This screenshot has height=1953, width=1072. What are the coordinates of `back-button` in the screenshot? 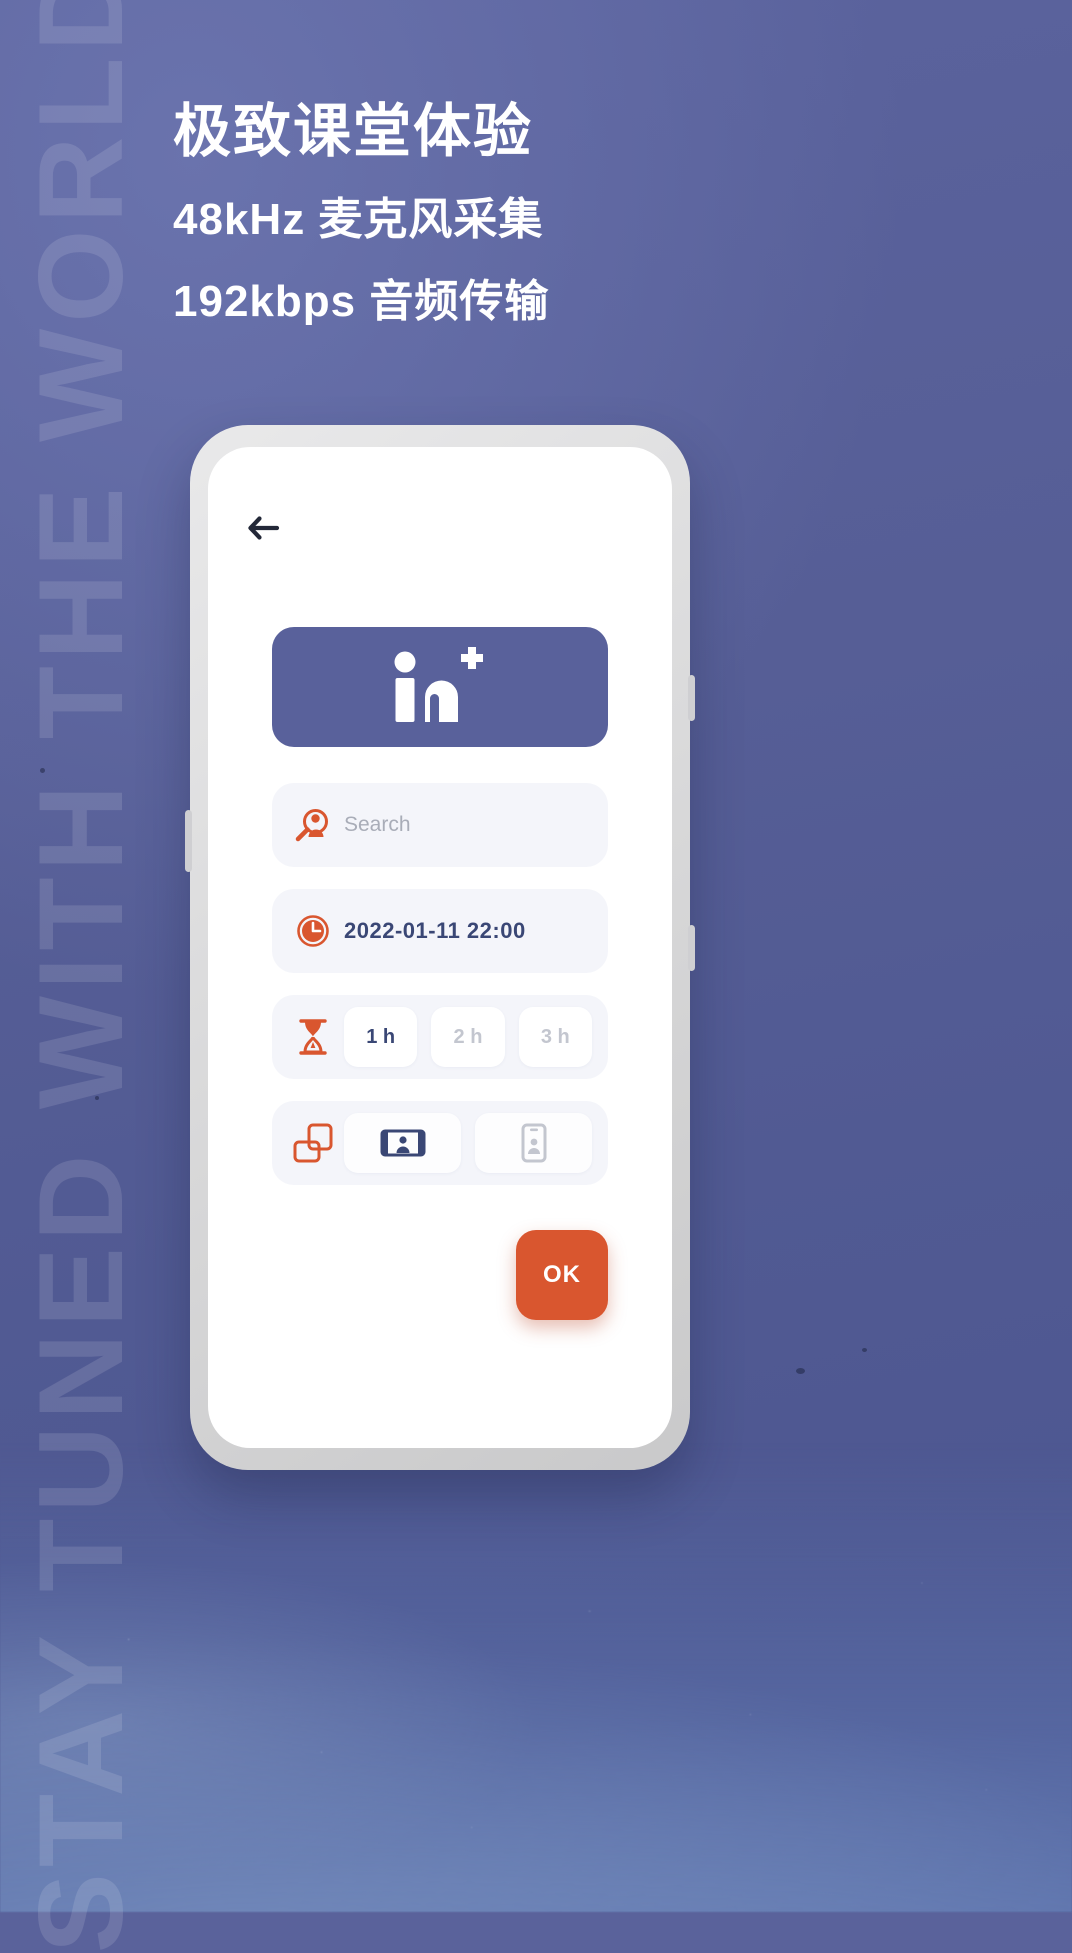 It's located at (264, 528).